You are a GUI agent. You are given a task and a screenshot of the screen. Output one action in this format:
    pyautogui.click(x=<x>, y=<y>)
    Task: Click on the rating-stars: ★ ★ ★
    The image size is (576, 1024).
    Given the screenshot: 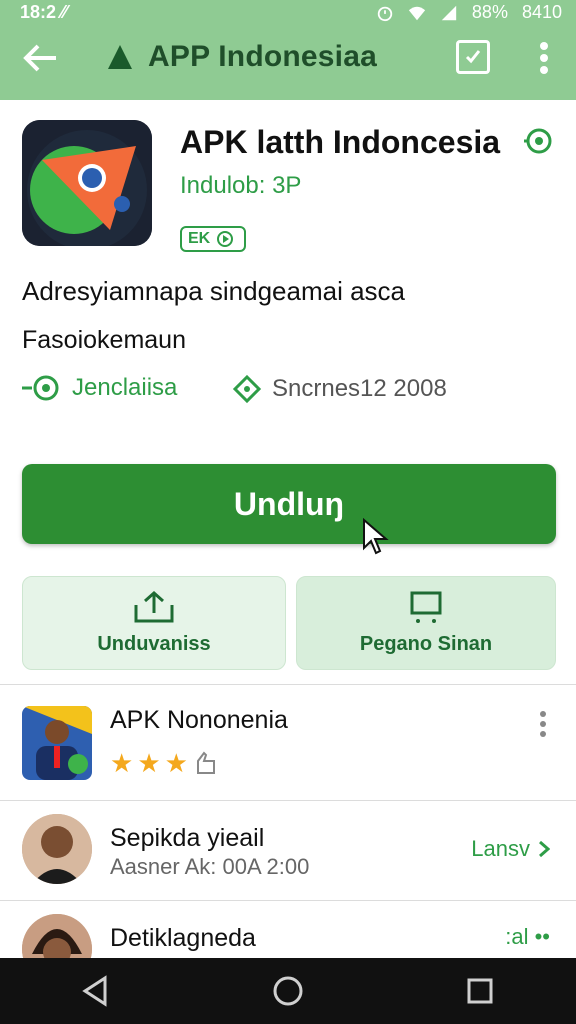 What is the action you would take?
    pyautogui.click(x=163, y=763)
    